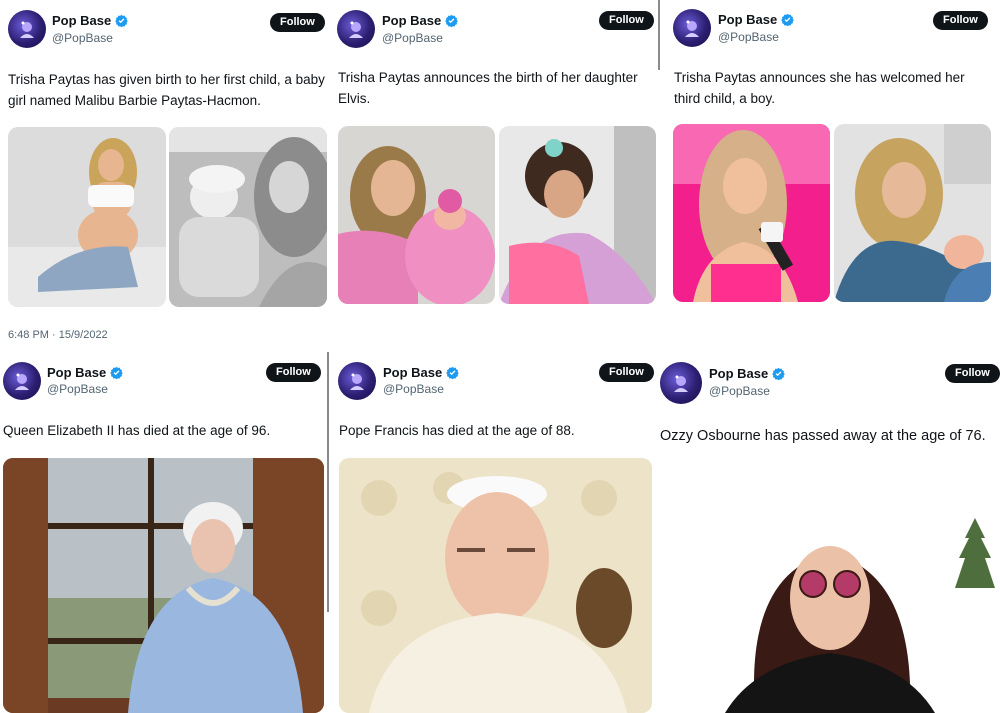 Image resolution: width=1000 pixels, height=713 pixels. I want to click on tweet-timestamp: 6:48 PM · 15/9/2022, so click(58, 335).